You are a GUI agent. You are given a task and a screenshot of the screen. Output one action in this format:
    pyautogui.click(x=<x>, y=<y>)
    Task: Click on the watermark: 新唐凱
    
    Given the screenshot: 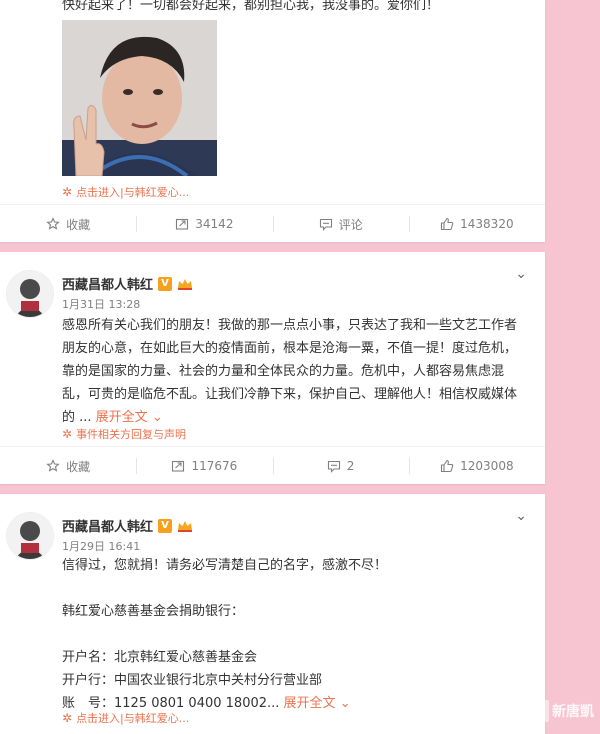 What is the action you would take?
    pyautogui.click(x=560, y=711)
    